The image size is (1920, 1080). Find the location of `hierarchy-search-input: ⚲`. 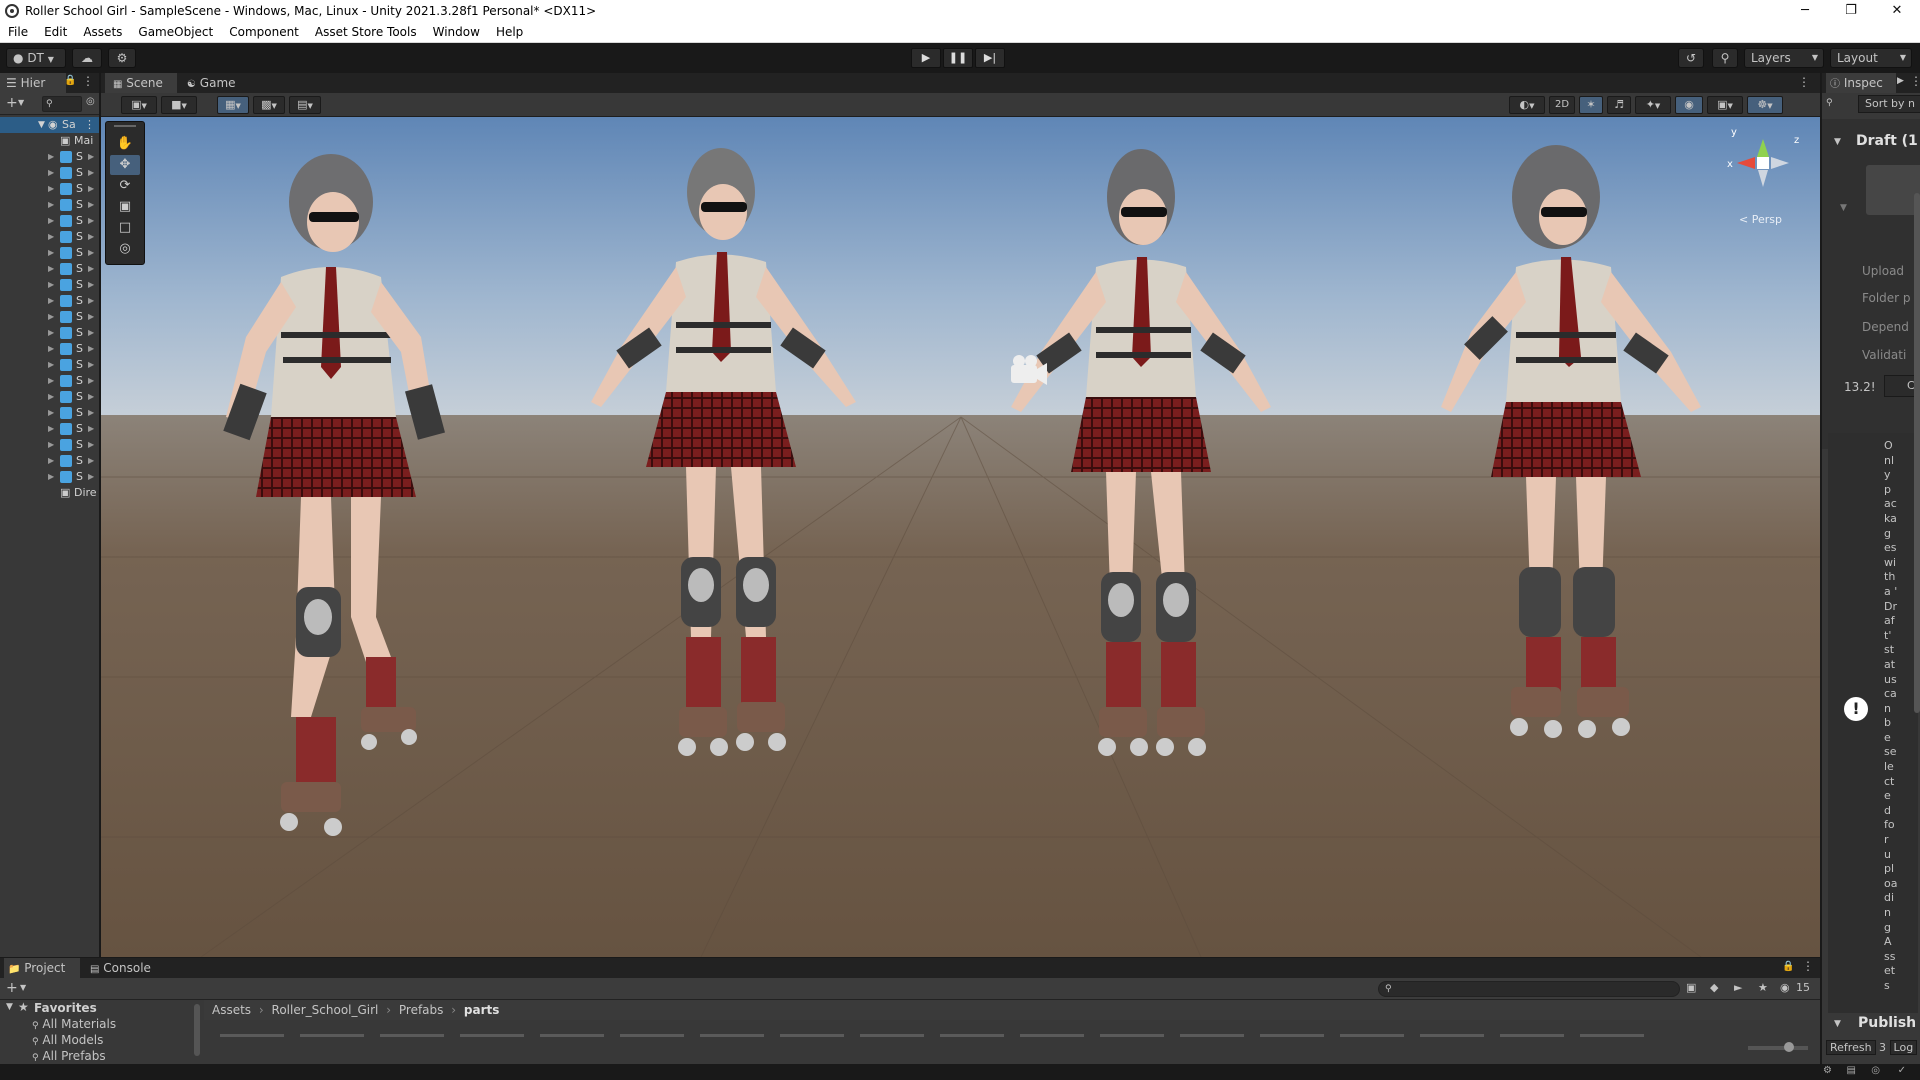

hierarchy-search-input: ⚲ is located at coordinates (62, 104).